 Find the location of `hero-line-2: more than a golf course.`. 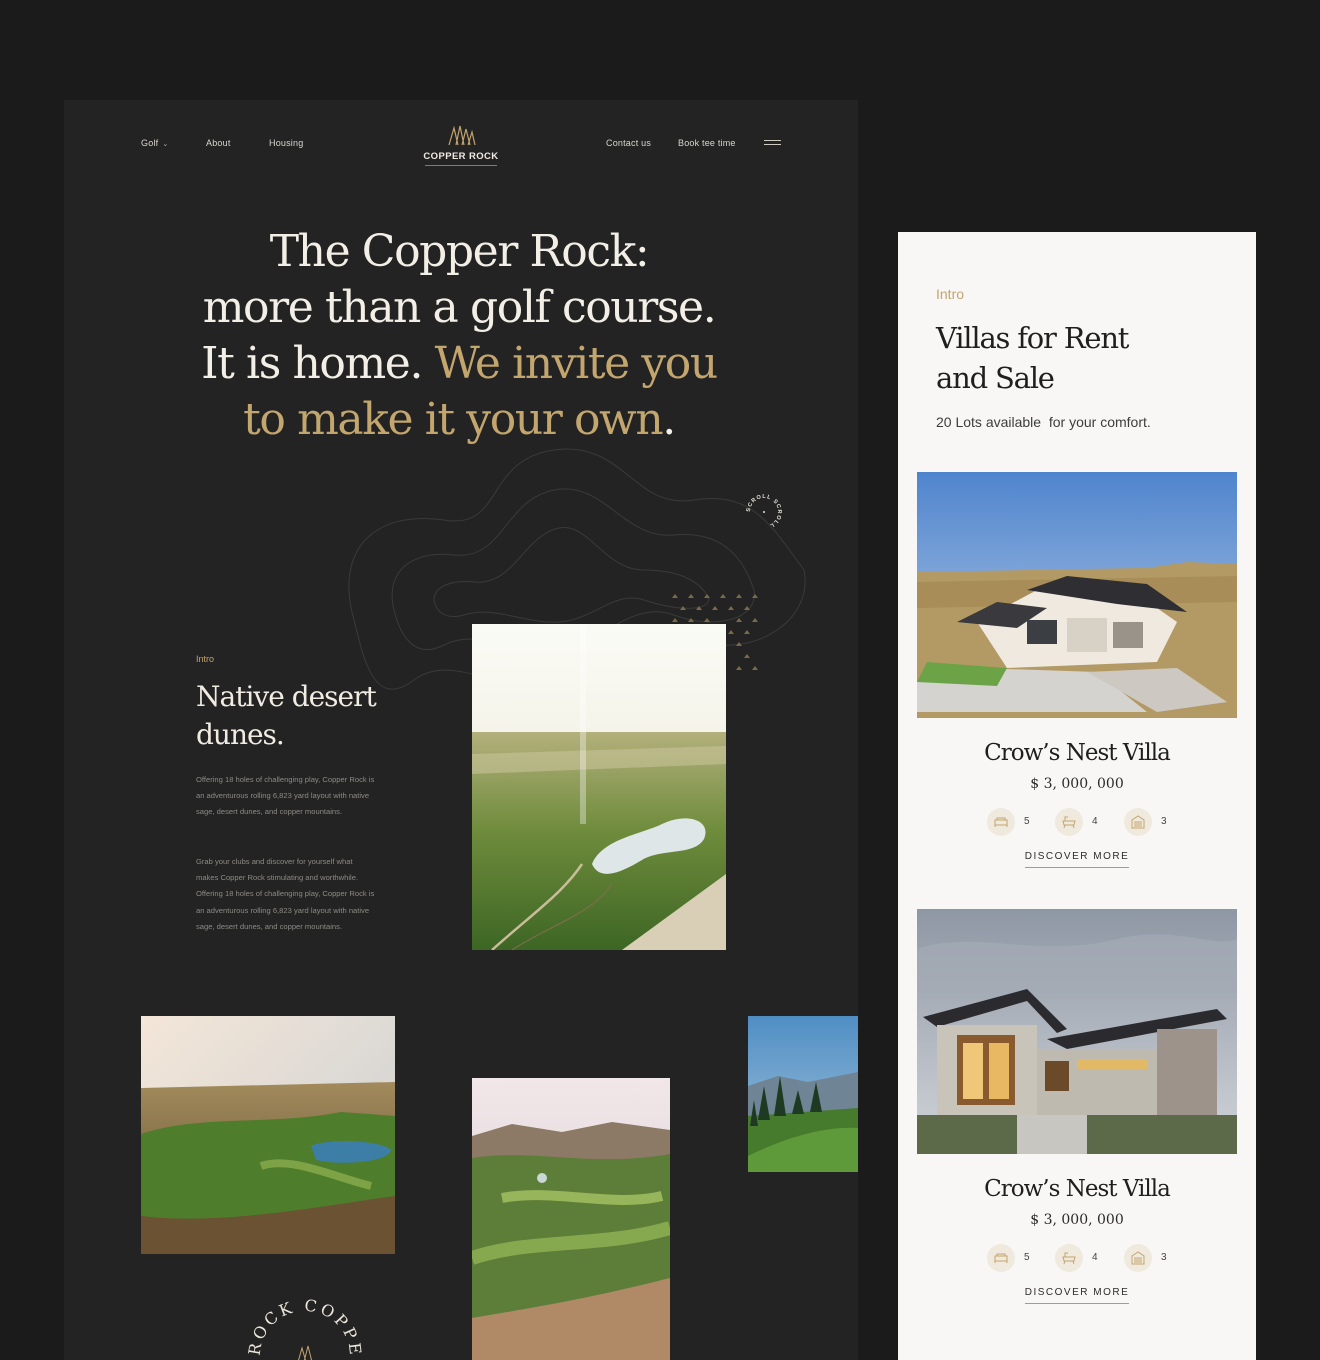

hero-line-2: more than a golf course. is located at coordinates (459, 307).